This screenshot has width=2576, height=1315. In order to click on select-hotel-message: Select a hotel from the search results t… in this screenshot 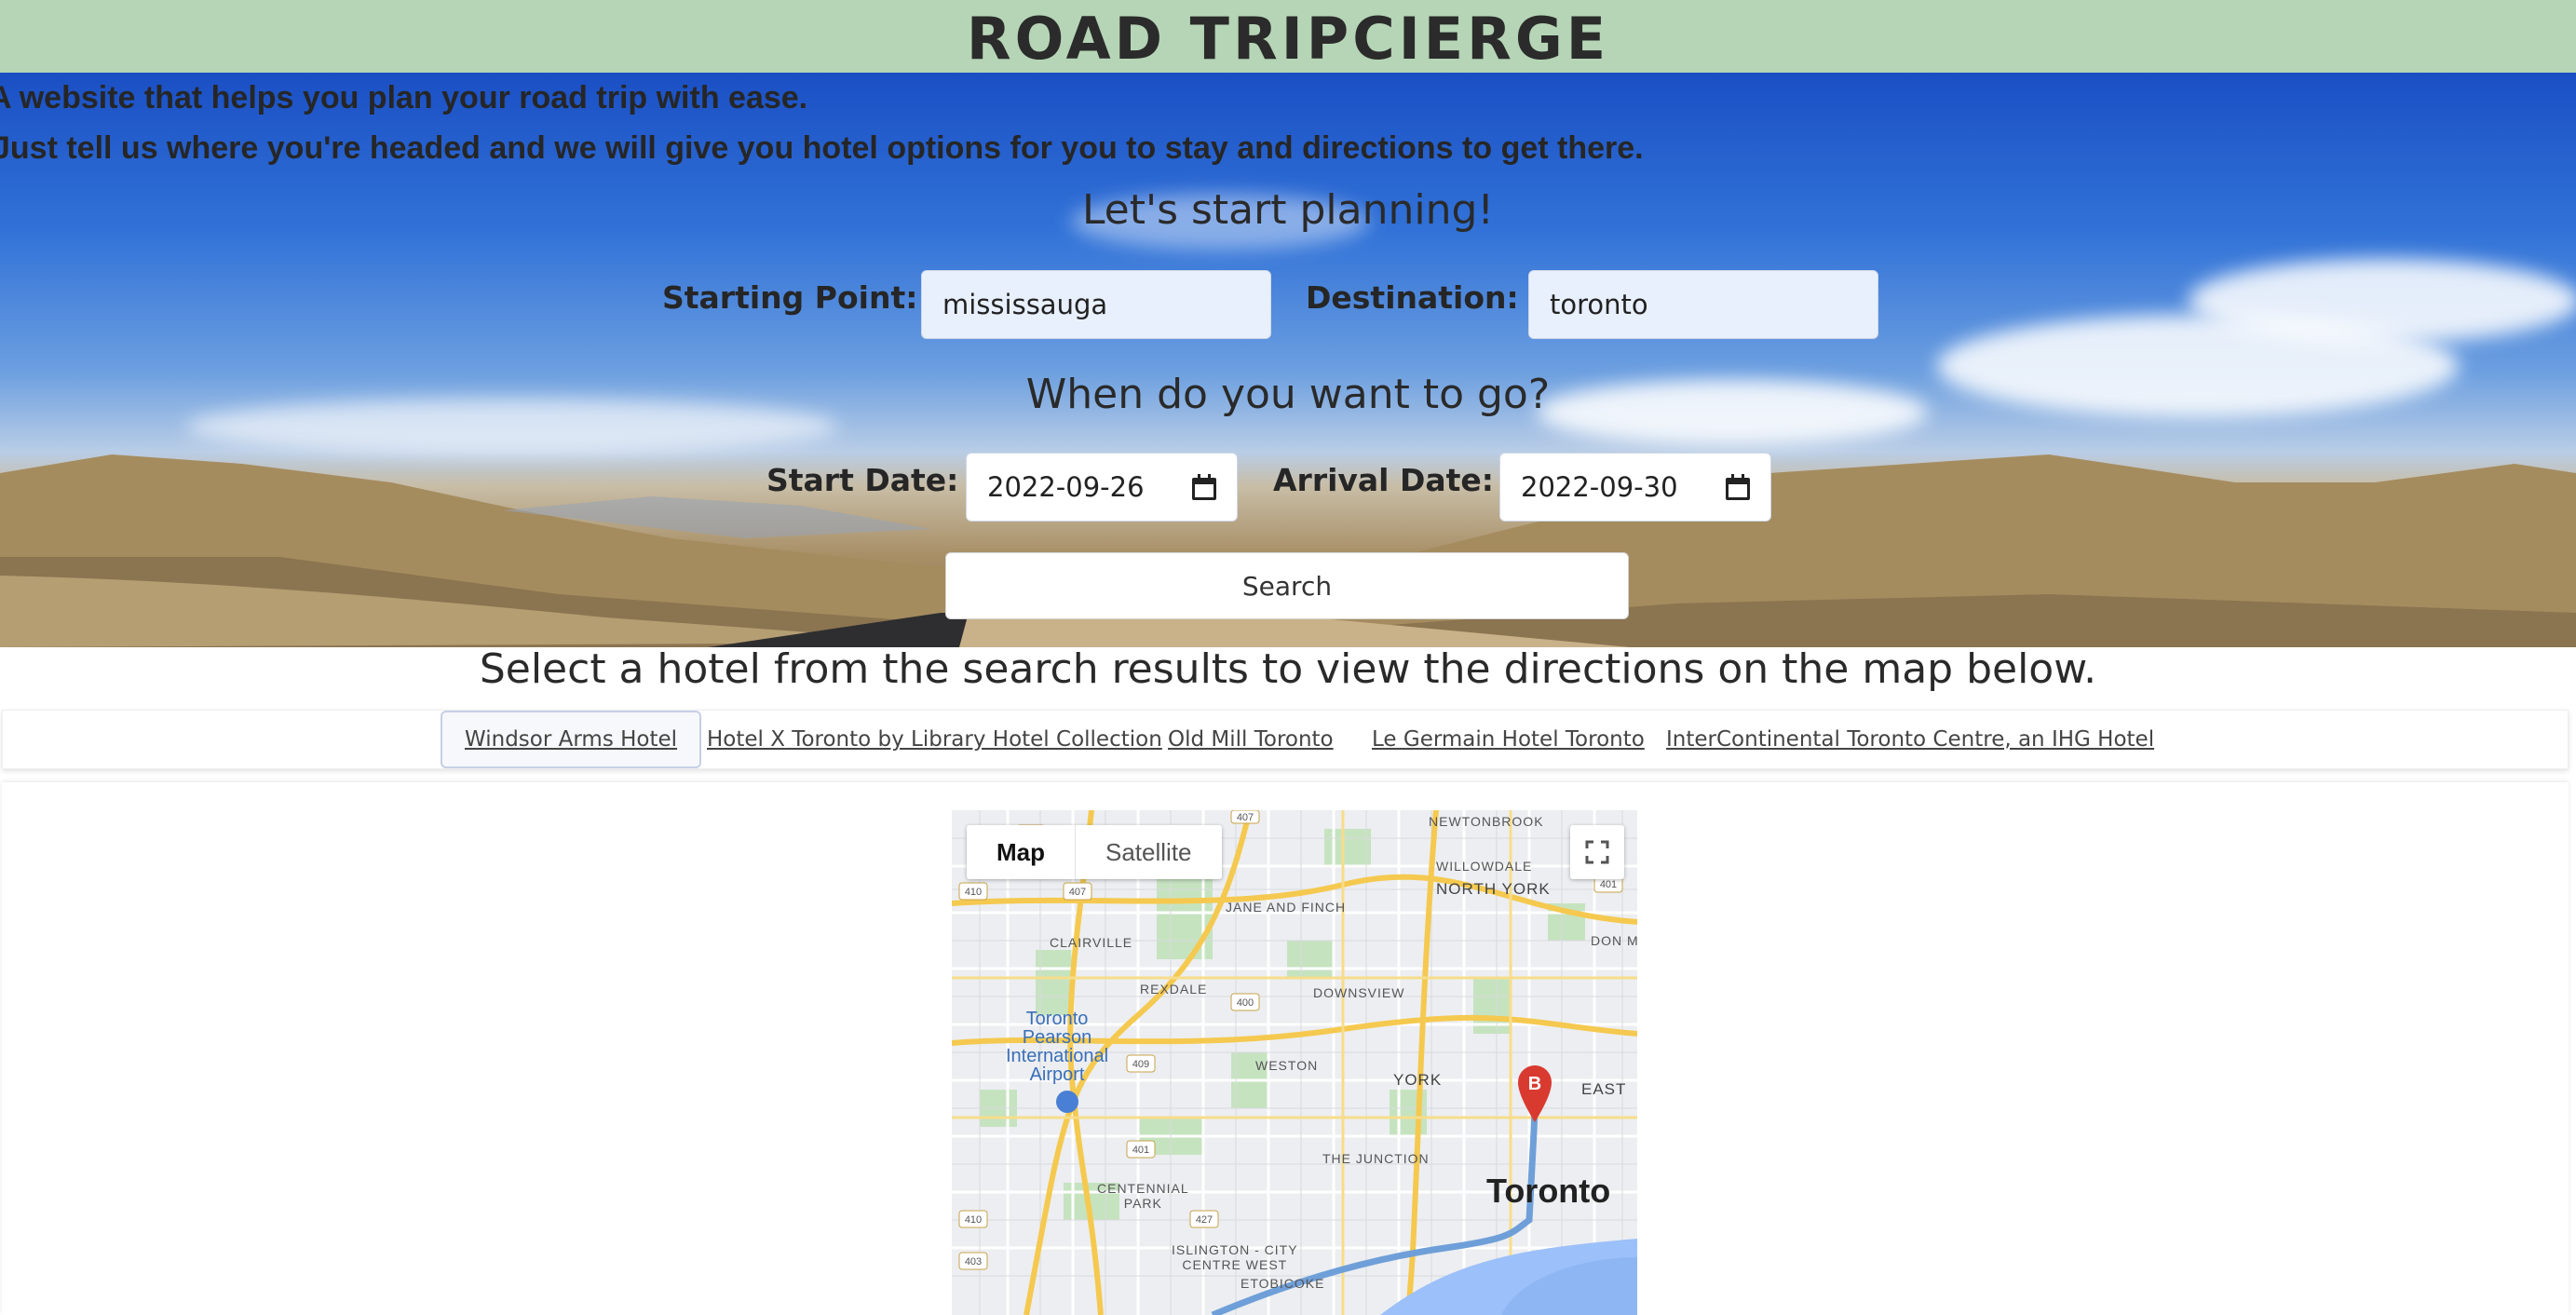, I will do `click(1288, 669)`.